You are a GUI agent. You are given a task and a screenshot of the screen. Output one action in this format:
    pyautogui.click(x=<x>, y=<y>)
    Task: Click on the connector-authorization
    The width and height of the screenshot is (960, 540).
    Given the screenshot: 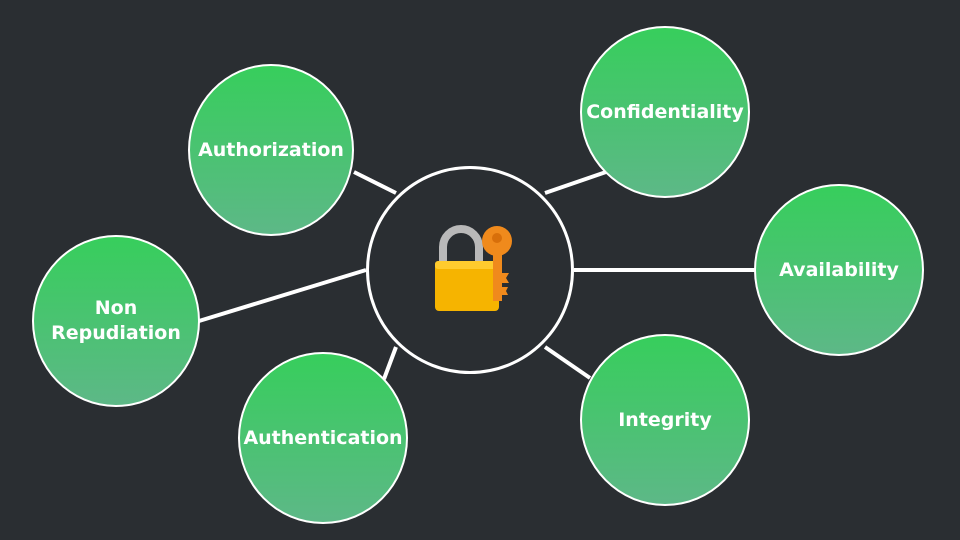 What is the action you would take?
    pyautogui.click(x=375, y=182)
    